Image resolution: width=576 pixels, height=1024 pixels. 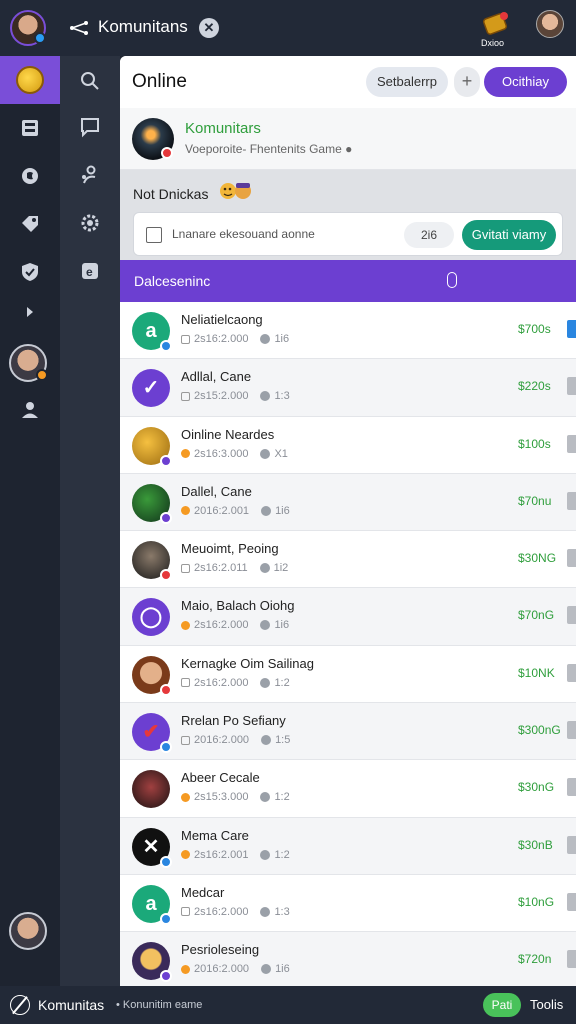 I want to click on community-card: Komunitars Voeporoite- Fhentenits Game ●, so click(x=348, y=139).